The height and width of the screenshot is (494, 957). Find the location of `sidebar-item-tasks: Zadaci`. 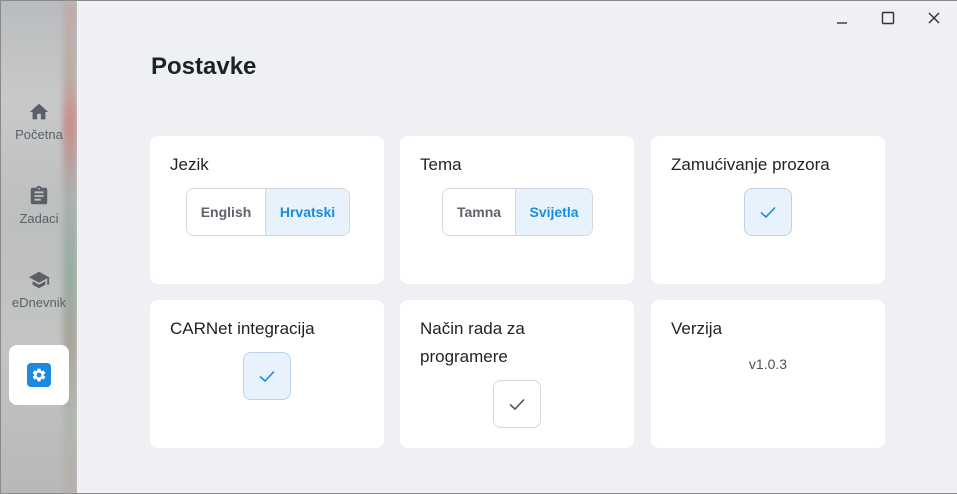

sidebar-item-tasks: Zadaci is located at coordinates (39, 205).